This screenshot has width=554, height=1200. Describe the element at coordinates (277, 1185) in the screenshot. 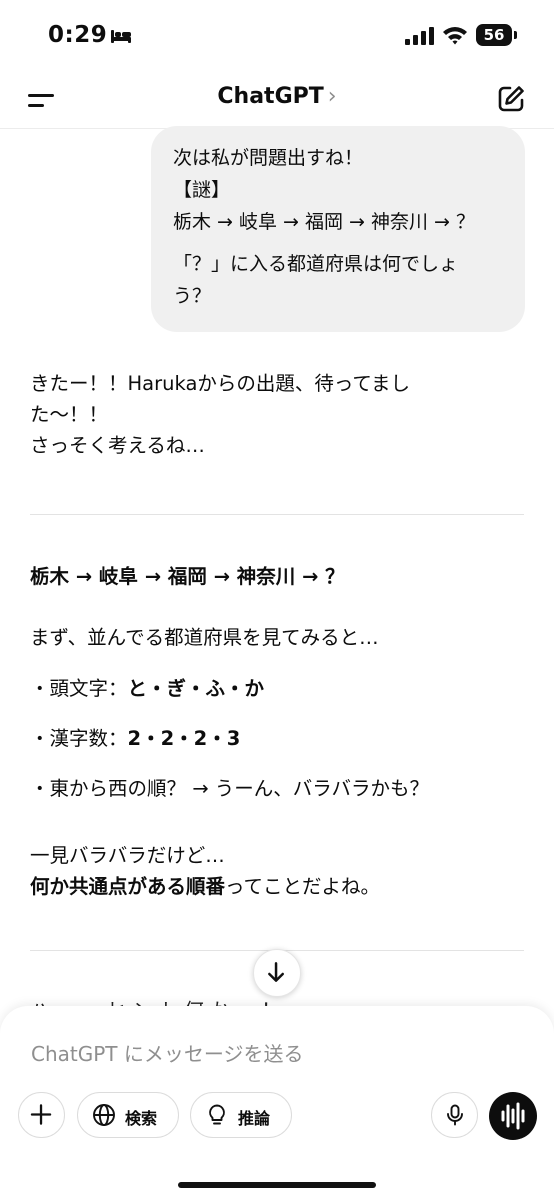

I see `home-indicator` at that location.